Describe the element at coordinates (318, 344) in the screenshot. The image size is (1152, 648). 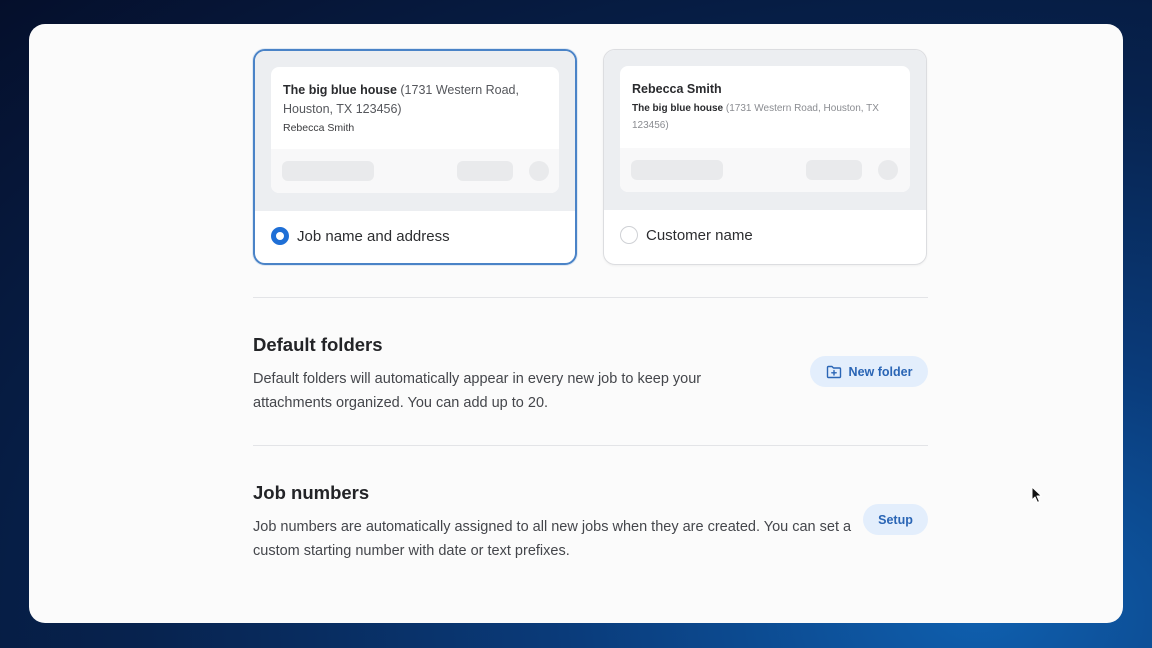
I see `default-folders-title: Default folders` at that location.